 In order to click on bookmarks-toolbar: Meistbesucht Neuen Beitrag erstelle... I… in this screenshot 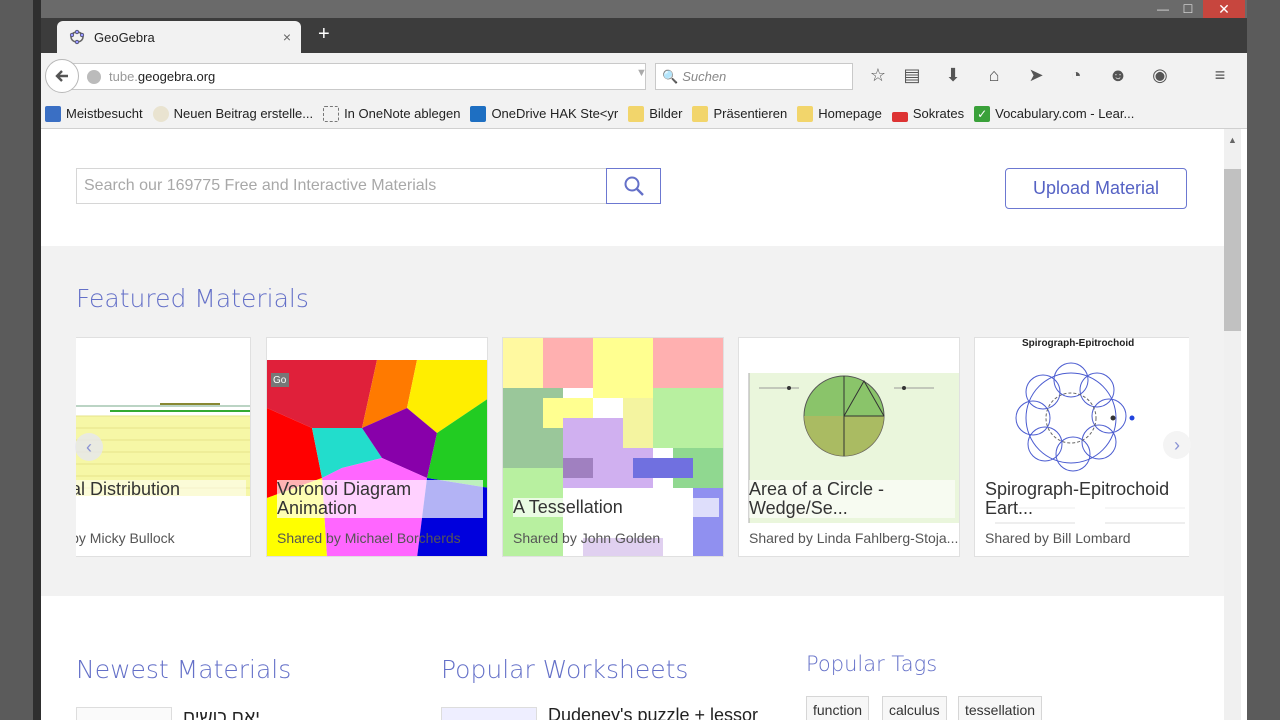, I will do `click(644, 114)`.